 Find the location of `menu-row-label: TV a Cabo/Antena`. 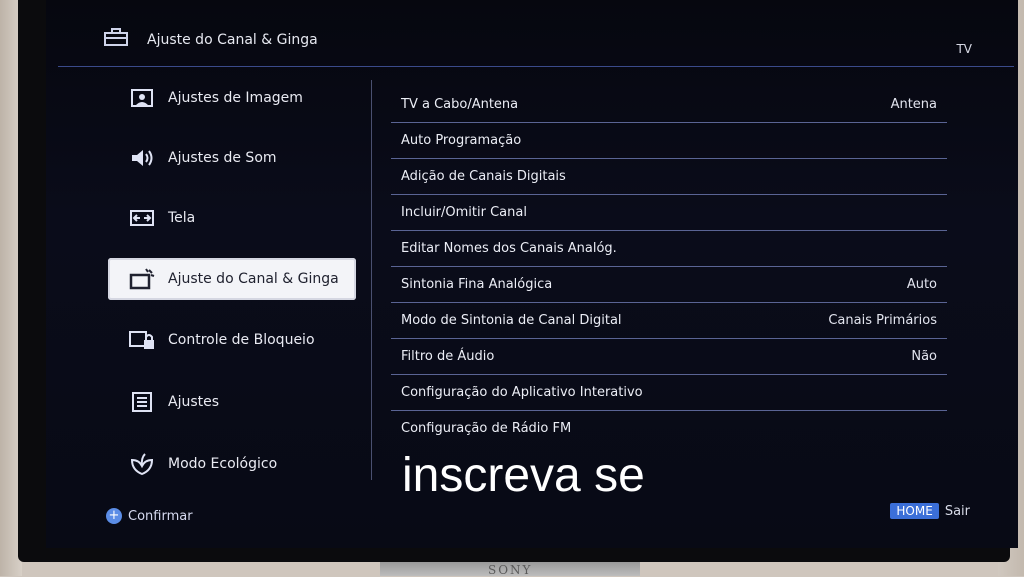

menu-row-label: TV a Cabo/Antena is located at coordinates (460, 104).